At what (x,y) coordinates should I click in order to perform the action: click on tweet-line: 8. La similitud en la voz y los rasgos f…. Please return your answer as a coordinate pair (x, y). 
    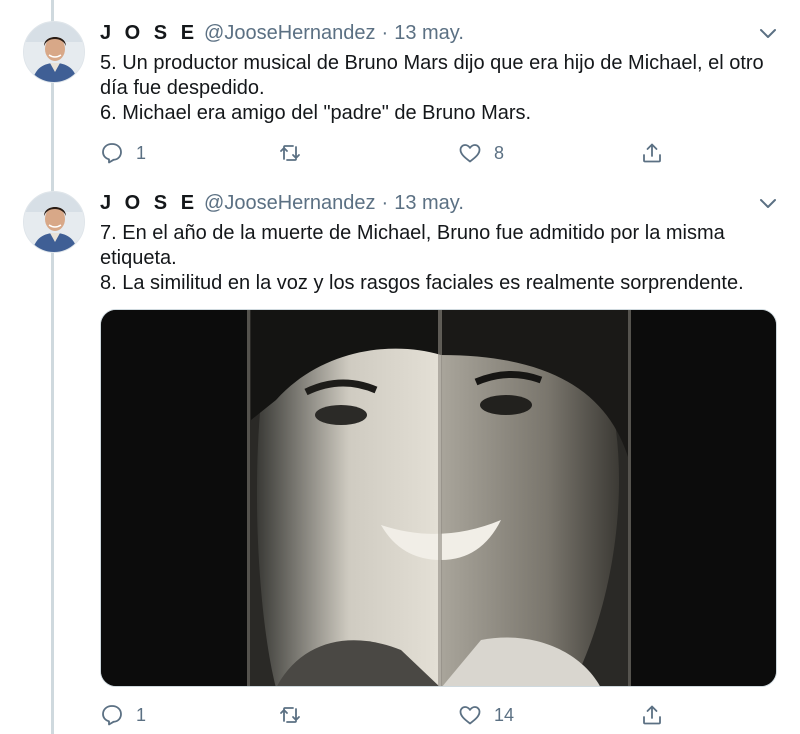
    Looking at the image, I should click on (422, 283).